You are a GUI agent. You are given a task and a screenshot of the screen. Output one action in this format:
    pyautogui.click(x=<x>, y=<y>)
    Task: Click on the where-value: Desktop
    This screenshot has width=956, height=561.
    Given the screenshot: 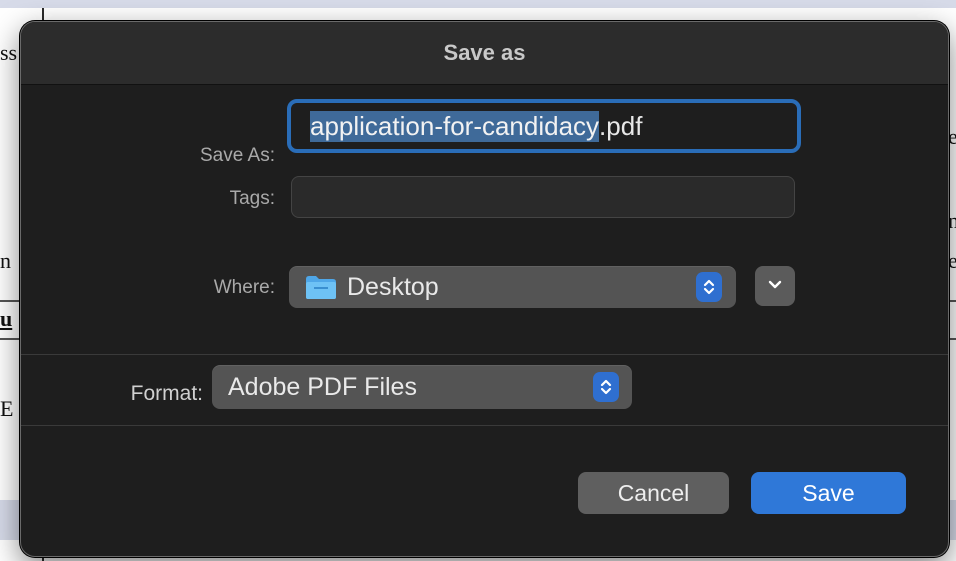 What is the action you would take?
    pyautogui.click(x=393, y=286)
    